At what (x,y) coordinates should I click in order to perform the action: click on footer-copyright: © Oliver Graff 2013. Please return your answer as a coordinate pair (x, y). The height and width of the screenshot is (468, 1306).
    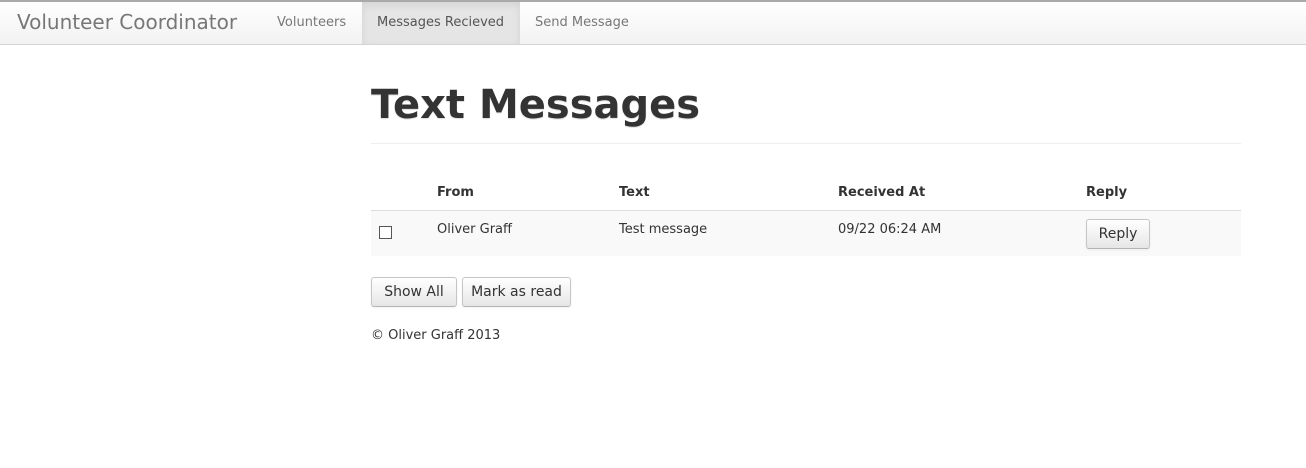
    Looking at the image, I should click on (436, 335).